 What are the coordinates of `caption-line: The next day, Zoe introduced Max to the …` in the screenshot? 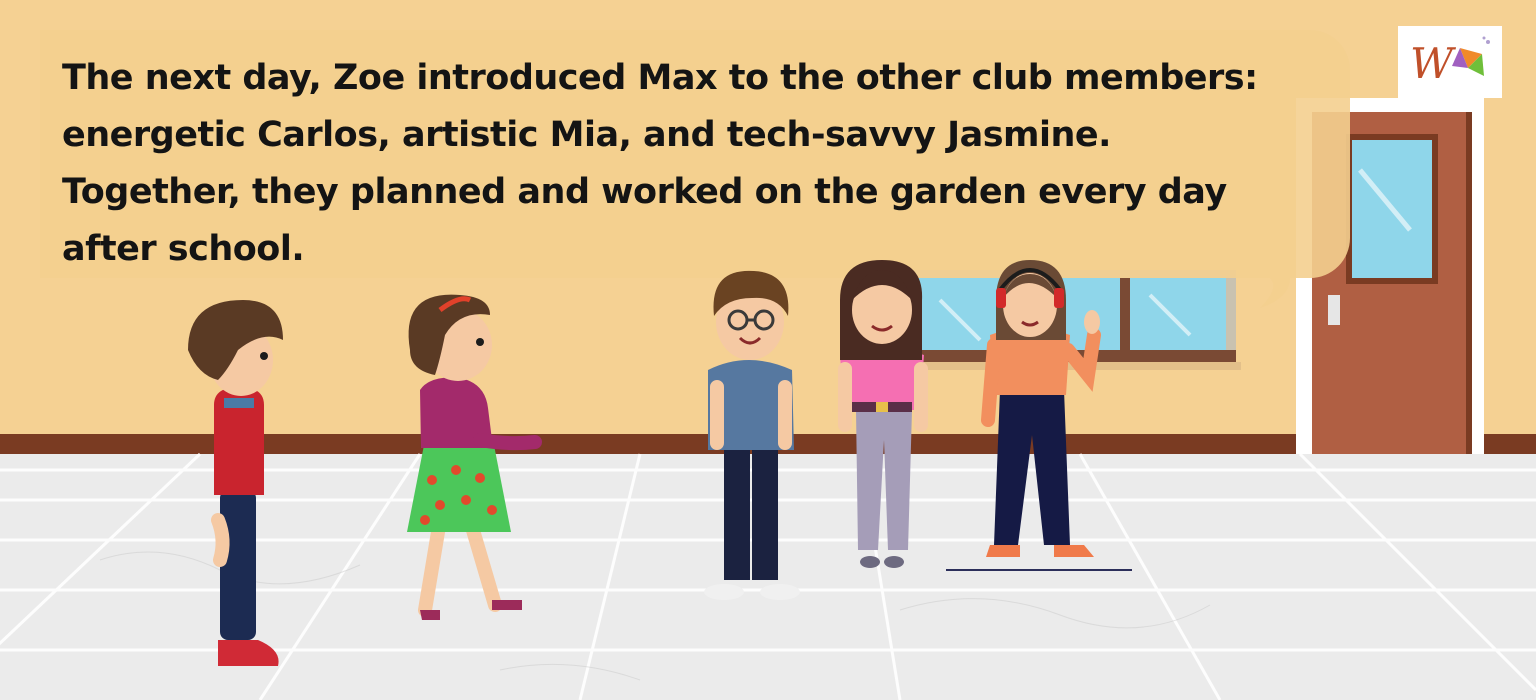 It's located at (660, 78).